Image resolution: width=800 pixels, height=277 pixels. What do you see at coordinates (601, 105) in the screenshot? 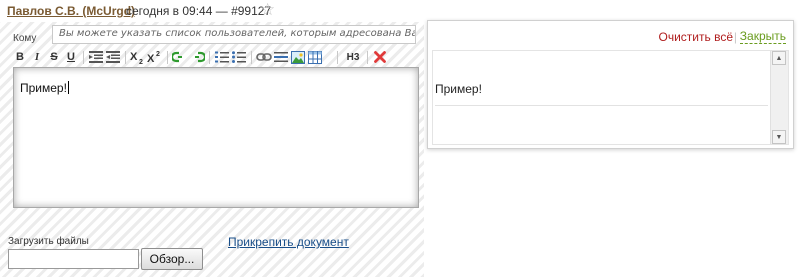
I see `preview-divider` at bounding box center [601, 105].